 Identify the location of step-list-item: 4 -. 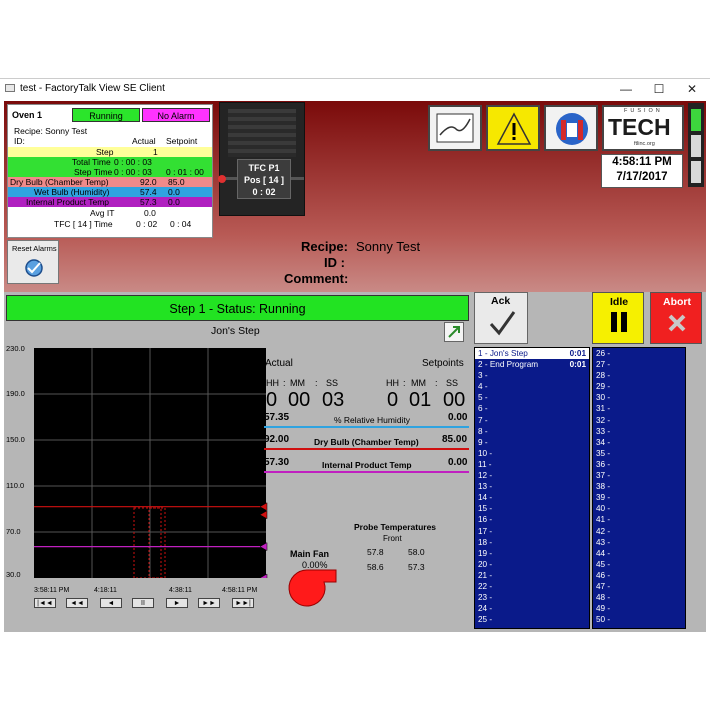
(532, 386).